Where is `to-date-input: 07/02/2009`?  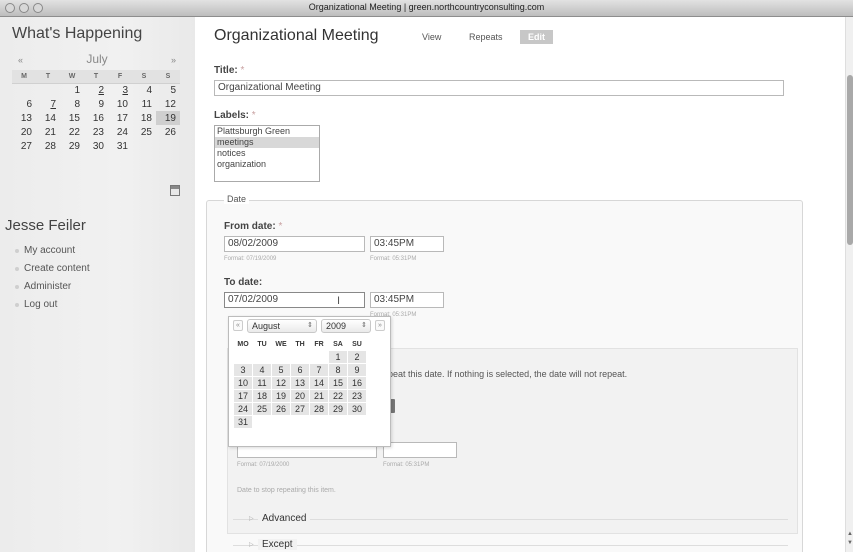
to-date-input: 07/02/2009 is located at coordinates (294, 300).